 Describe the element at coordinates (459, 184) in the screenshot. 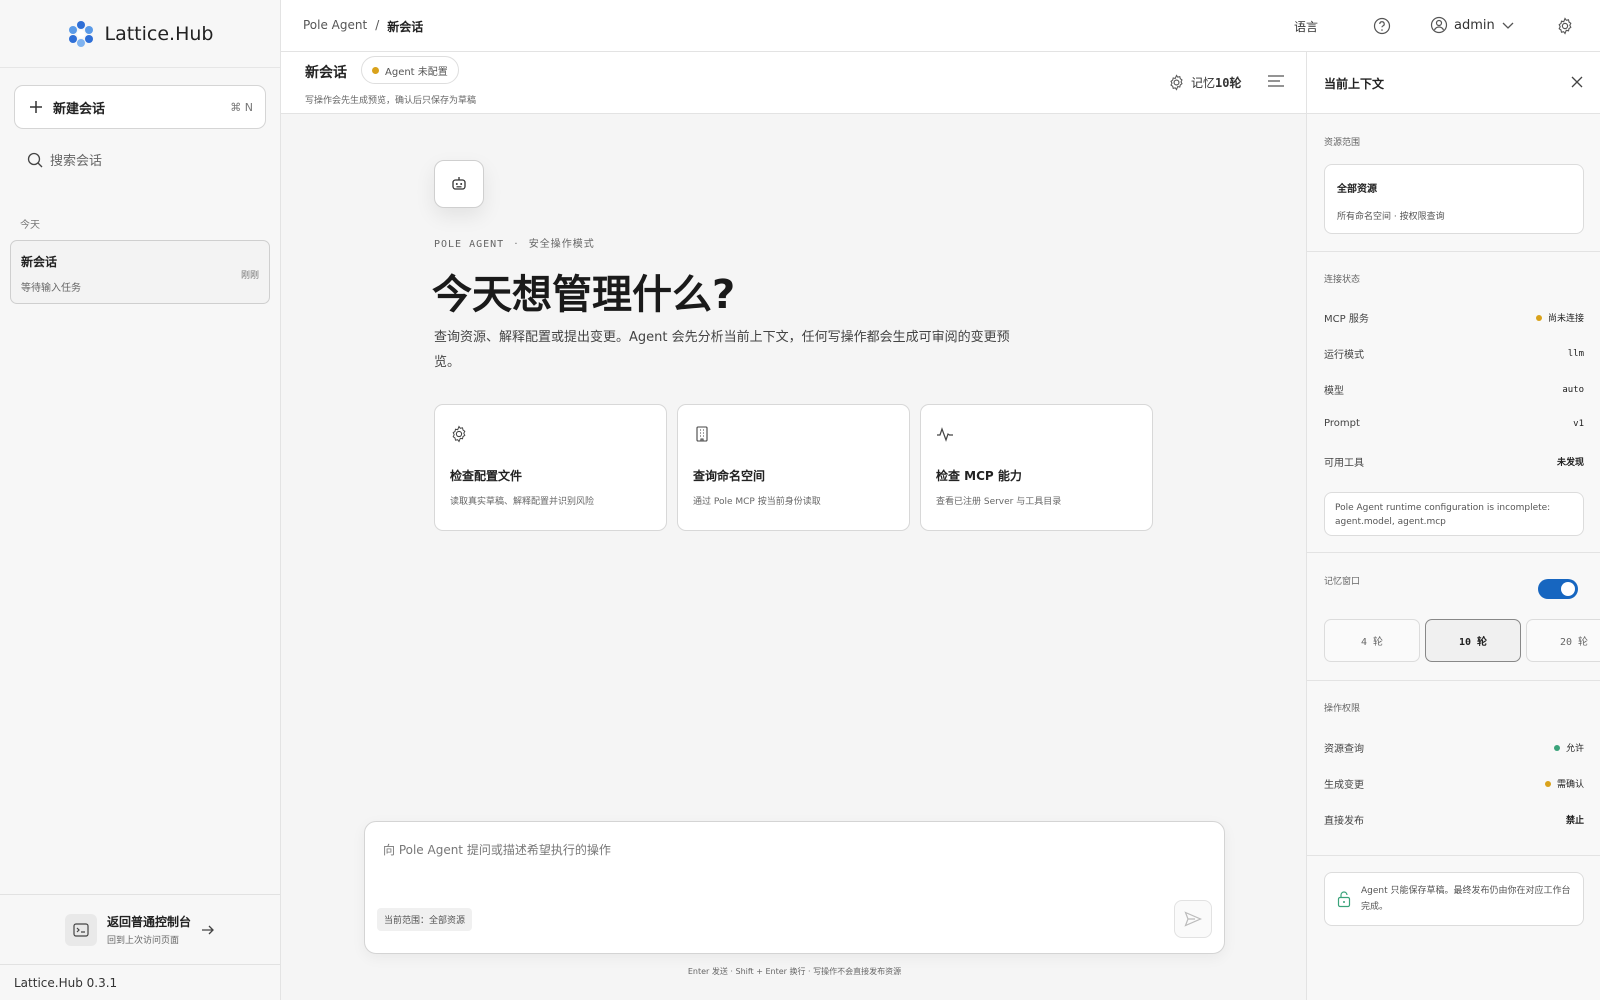

I see `agent-robot-icon` at that location.